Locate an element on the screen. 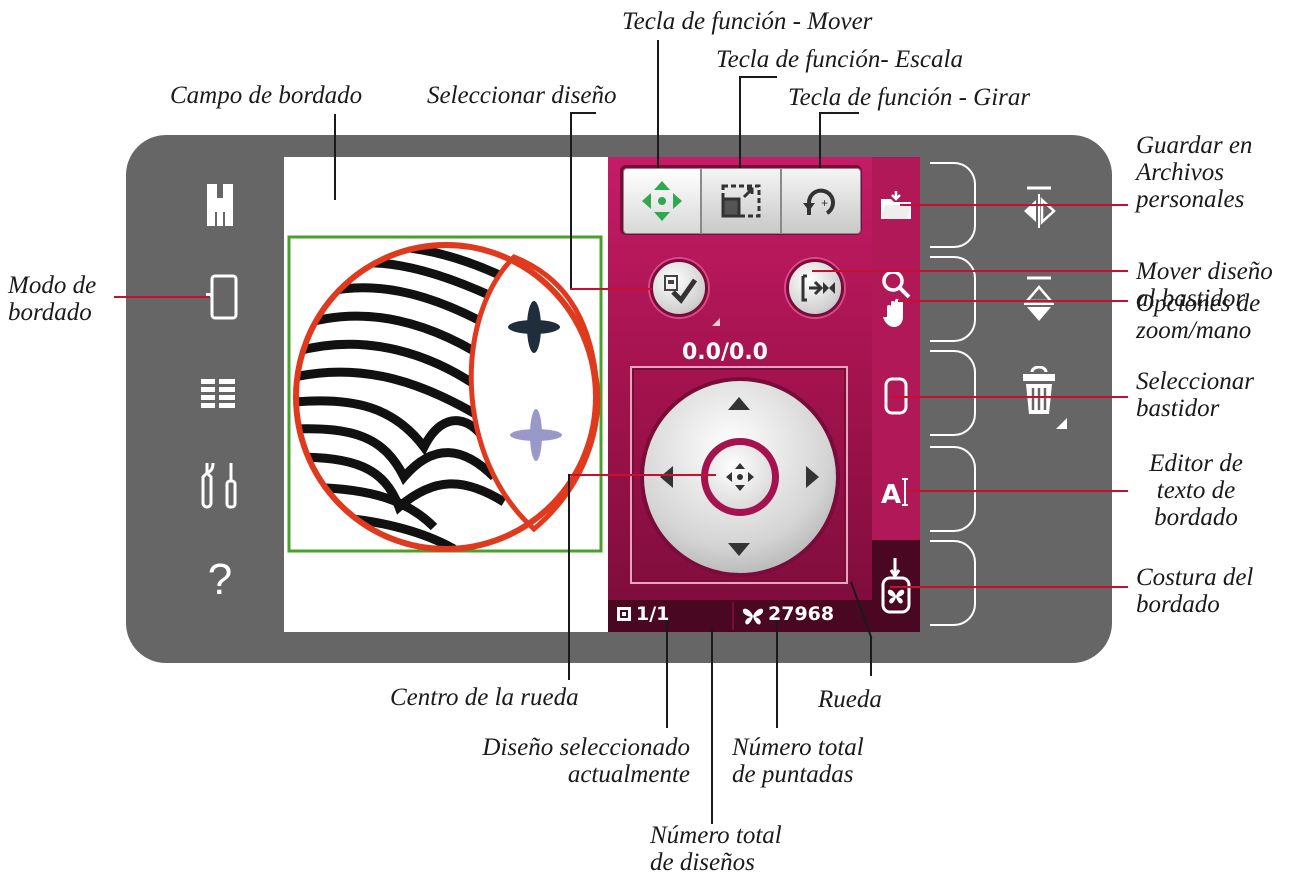 The height and width of the screenshot is (877, 1308). text-editor-button: A is located at coordinates (896, 492).